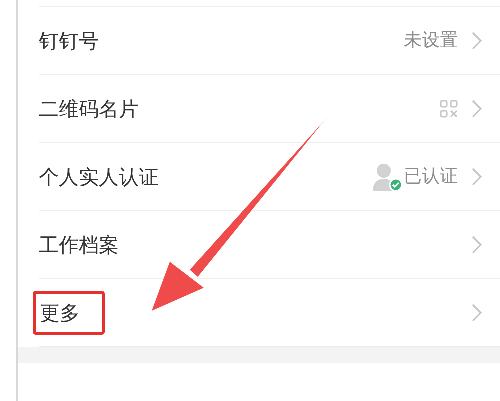 The height and width of the screenshot is (401, 500). Describe the element at coordinates (431, 41) in the screenshot. I see `row-value: 未设置` at that location.